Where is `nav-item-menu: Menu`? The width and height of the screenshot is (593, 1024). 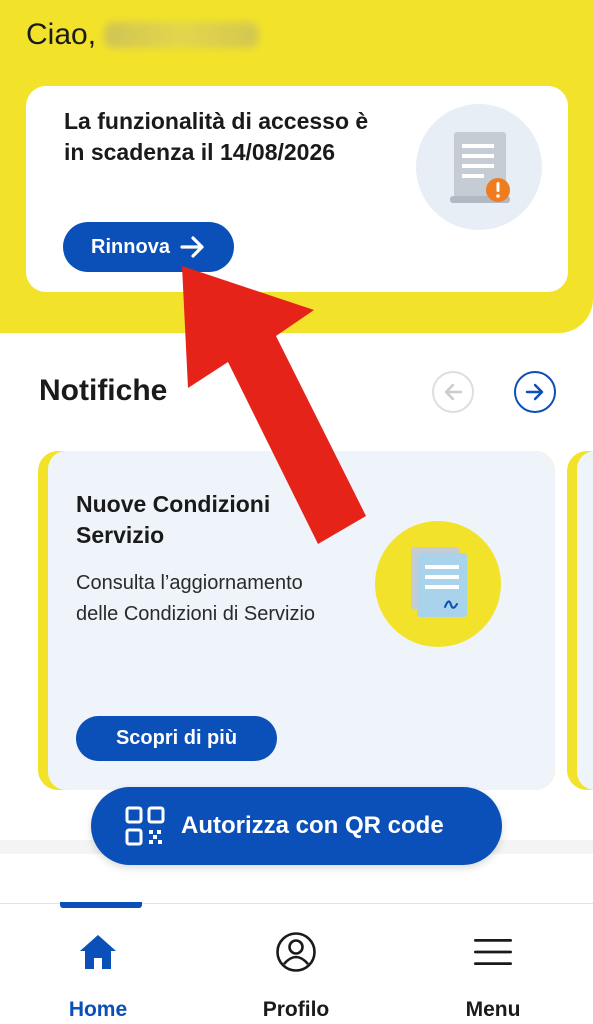 nav-item-menu: Menu is located at coordinates (493, 964).